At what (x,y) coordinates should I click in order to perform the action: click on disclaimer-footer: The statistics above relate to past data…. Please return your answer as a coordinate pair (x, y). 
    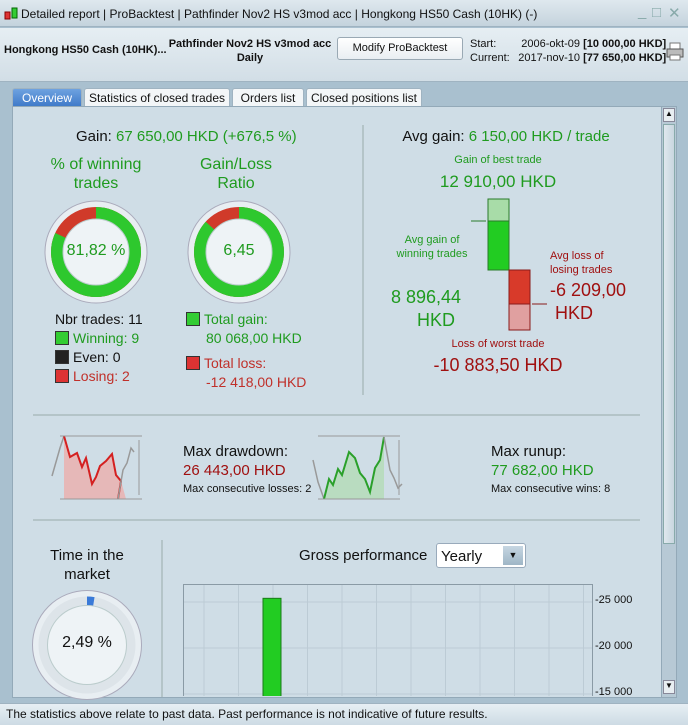
    Looking at the image, I should click on (344, 714).